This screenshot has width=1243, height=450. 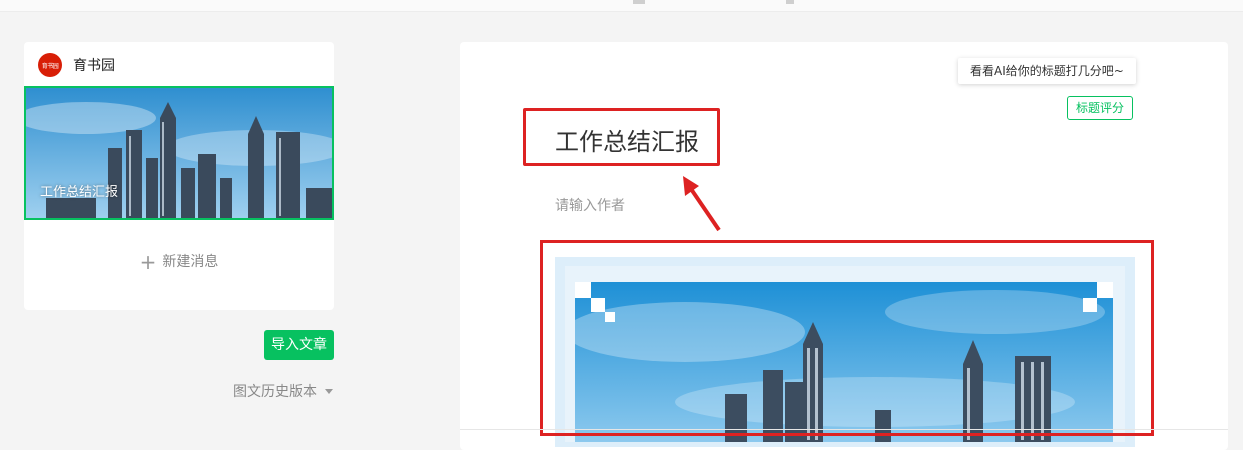 What do you see at coordinates (148, 262) in the screenshot?
I see `plus-icon: +` at bounding box center [148, 262].